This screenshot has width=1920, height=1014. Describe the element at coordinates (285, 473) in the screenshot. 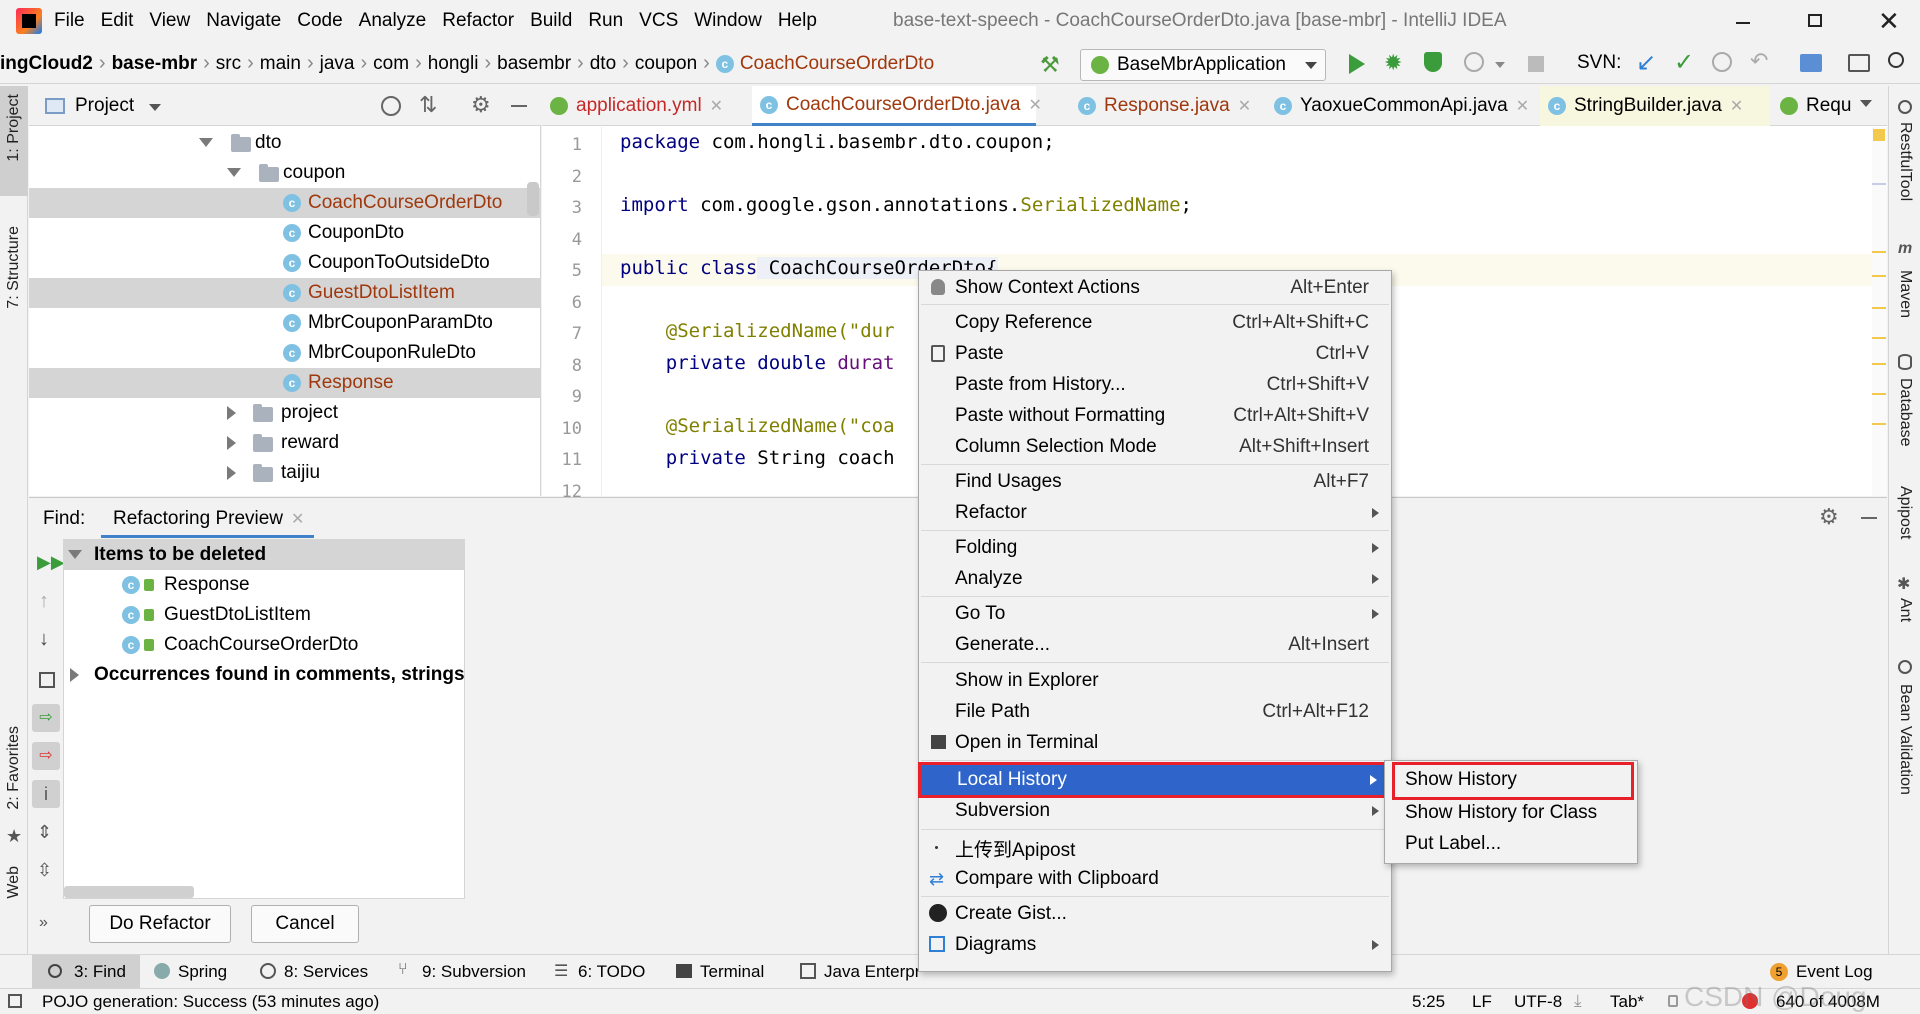

I see `tree-node-folder: taijiu` at that location.